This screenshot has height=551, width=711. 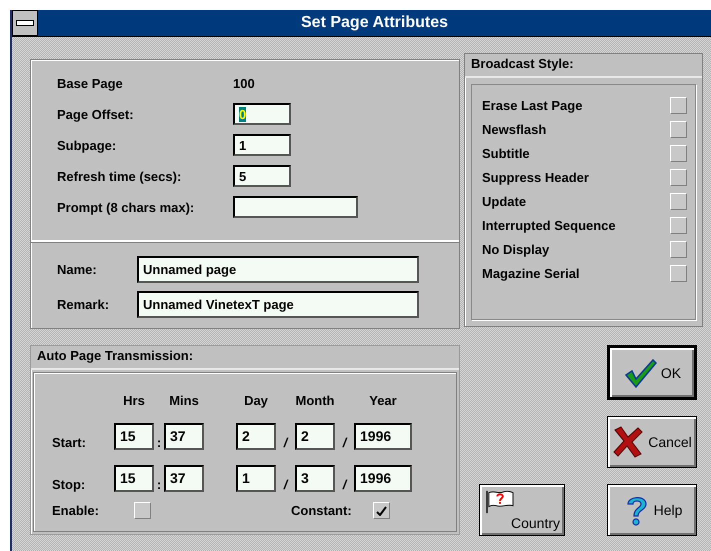 What do you see at coordinates (134, 400) in the screenshot?
I see `column-header: Hrs` at bounding box center [134, 400].